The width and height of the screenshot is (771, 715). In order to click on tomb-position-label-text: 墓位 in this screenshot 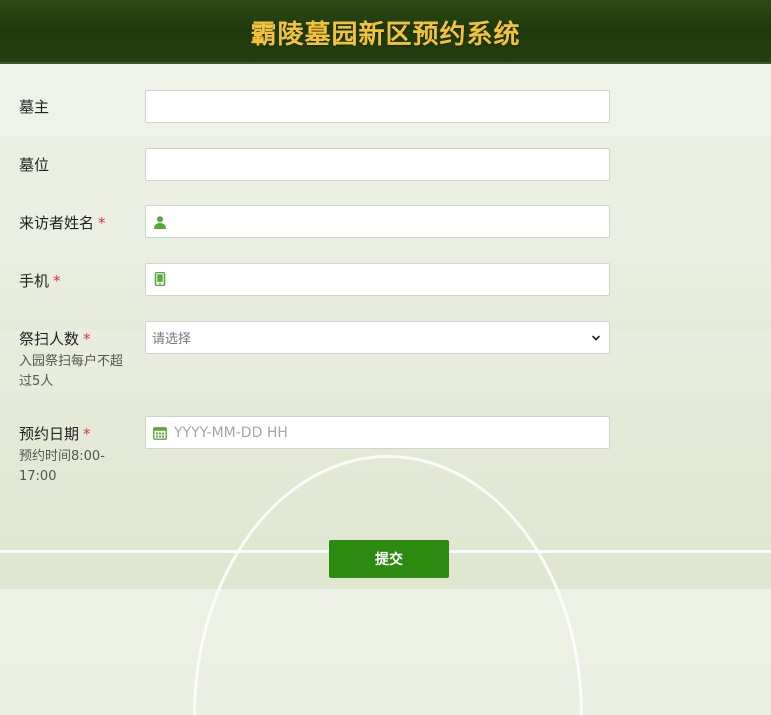, I will do `click(34, 165)`.